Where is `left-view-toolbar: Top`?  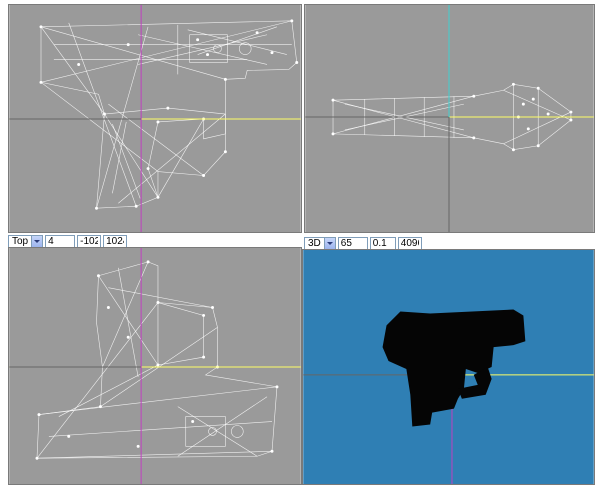 left-view-toolbar: Top is located at coordinates (68, 241).